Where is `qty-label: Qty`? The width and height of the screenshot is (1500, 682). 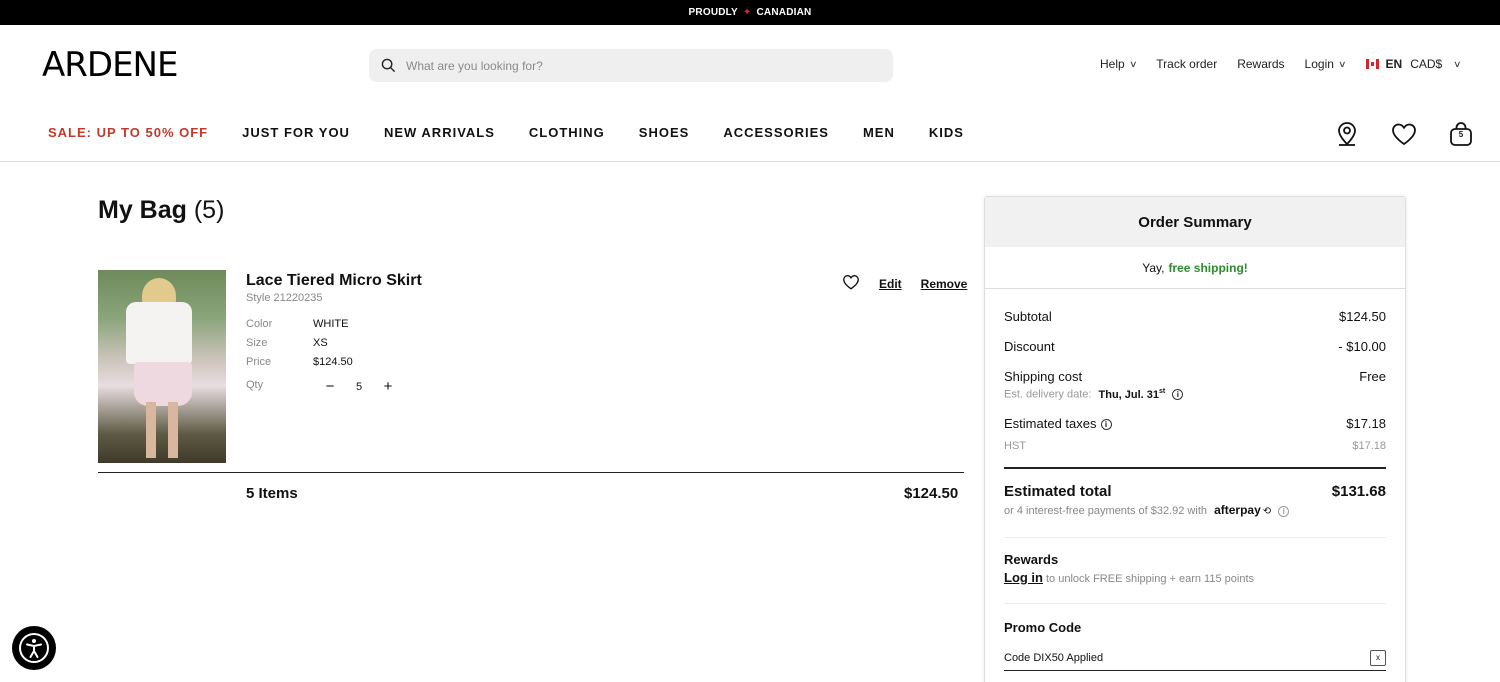 qty-label: Qty is located at coordinates (255, 385).